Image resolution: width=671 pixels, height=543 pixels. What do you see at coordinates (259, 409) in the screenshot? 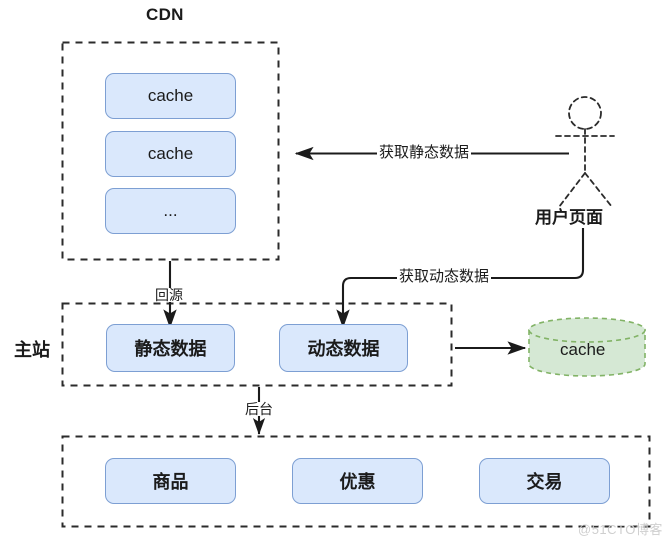
I see `edge-label-backend: 后台` at bounding box center [259, 409].